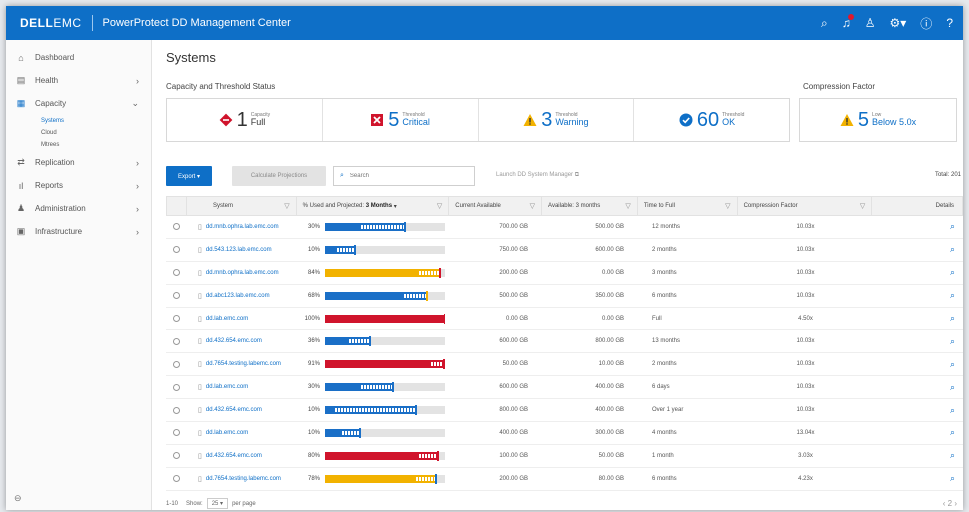 The width and height of the screenshot is (969, 512). Describe the element at coordinates (688, 206) in the screenshot. I see `header-time-to-full: Time to Full ▽` at that location.